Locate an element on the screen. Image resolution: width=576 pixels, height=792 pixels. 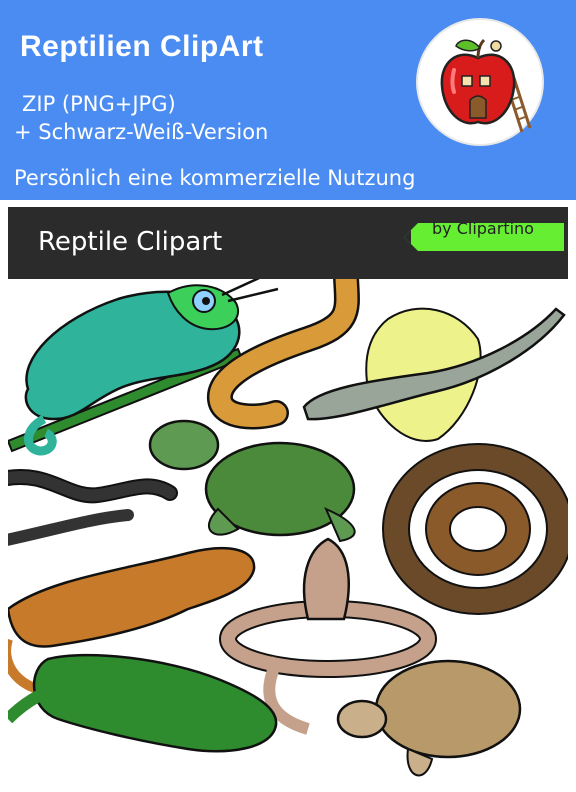
usage-info: Persönlich eine kommerzielle Nutzung is located at coordinates (215, 178).